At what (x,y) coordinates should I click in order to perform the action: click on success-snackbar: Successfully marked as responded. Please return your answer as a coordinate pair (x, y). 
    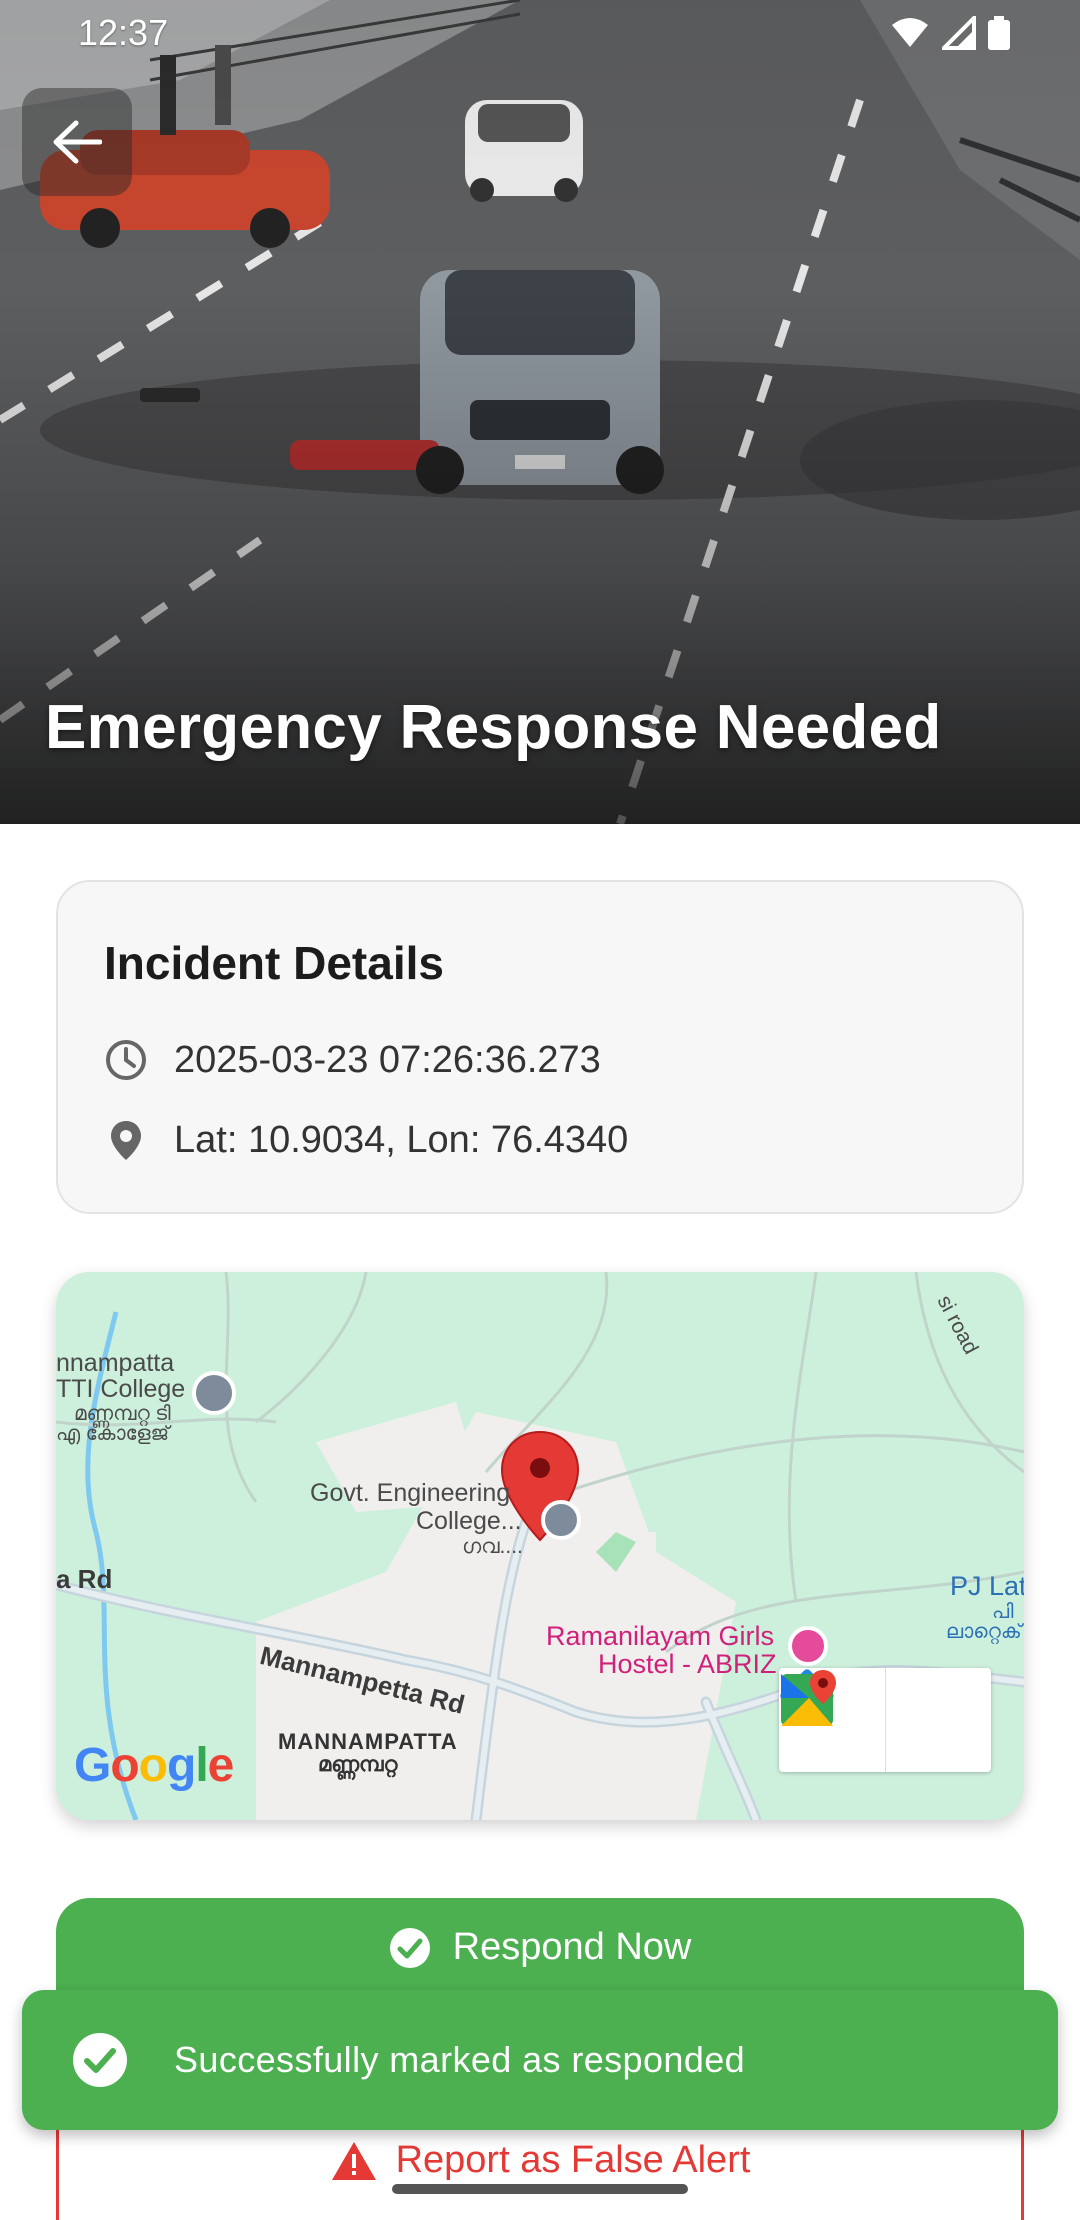
    Looking at the image, I should click on (540, 2060).